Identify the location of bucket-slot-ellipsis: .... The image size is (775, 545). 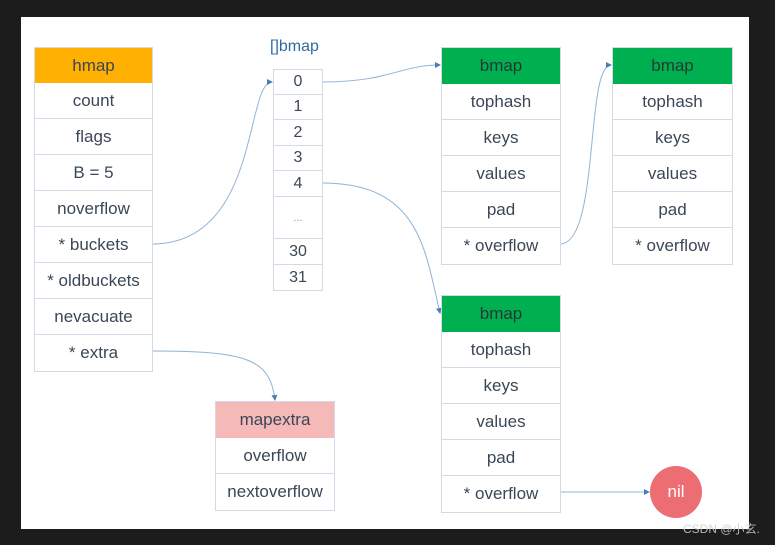
(298, 218).